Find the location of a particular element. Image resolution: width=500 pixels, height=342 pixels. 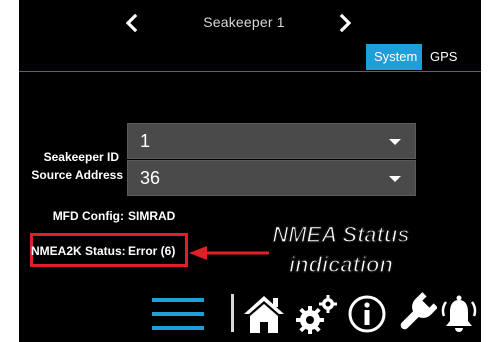

annotation-line1: NMEA Status is located at coordinates (341, 234).